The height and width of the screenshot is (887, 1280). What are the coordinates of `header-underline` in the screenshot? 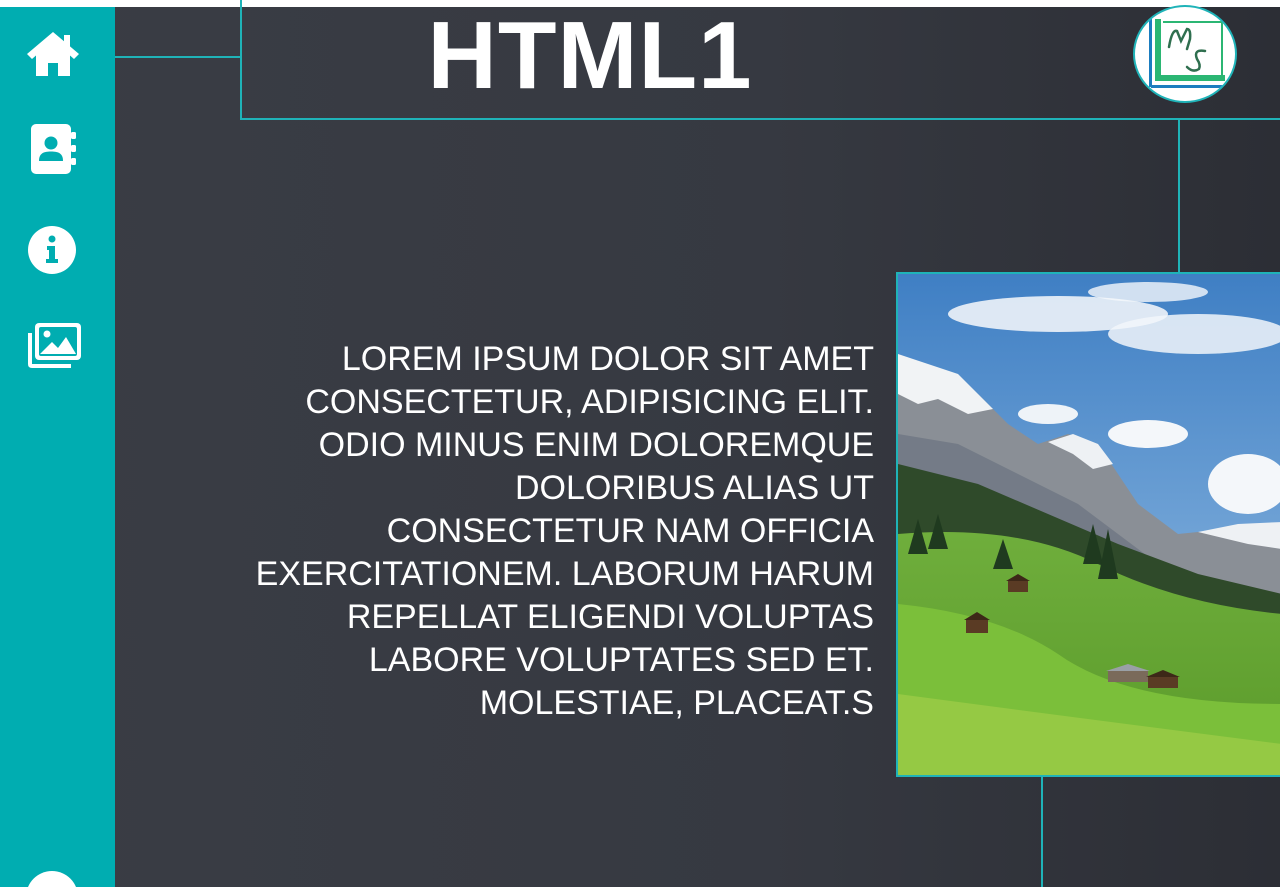 It's located at (760, 119).